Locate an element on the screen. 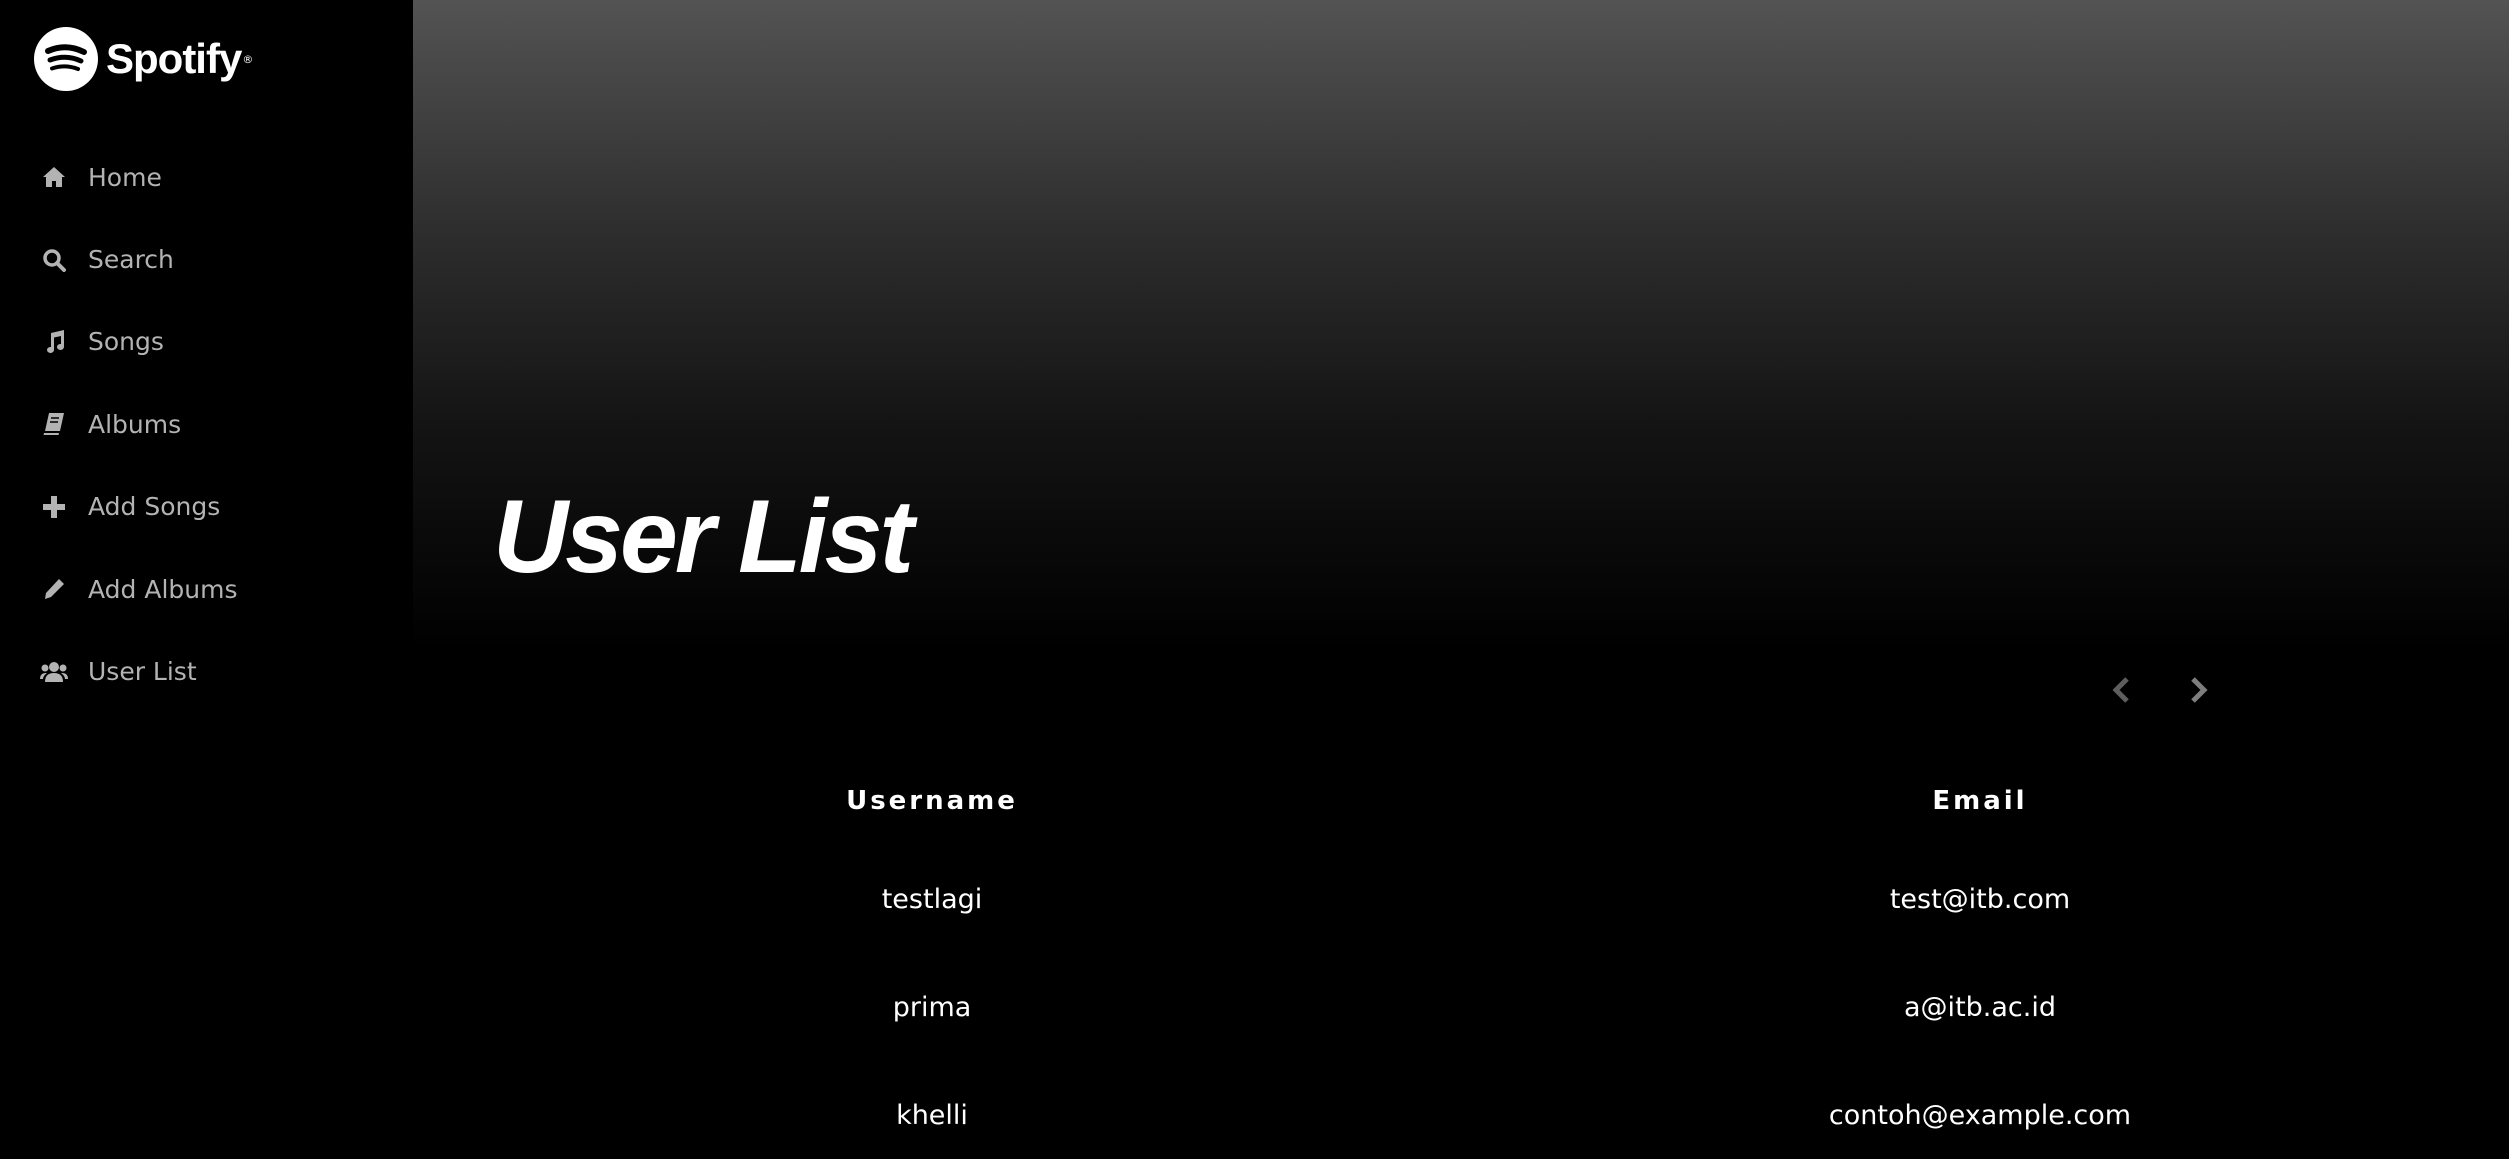 The height and width of the screenshot is (1159, 2509). spotify-logo-icon is located at coordinates (66, 59).